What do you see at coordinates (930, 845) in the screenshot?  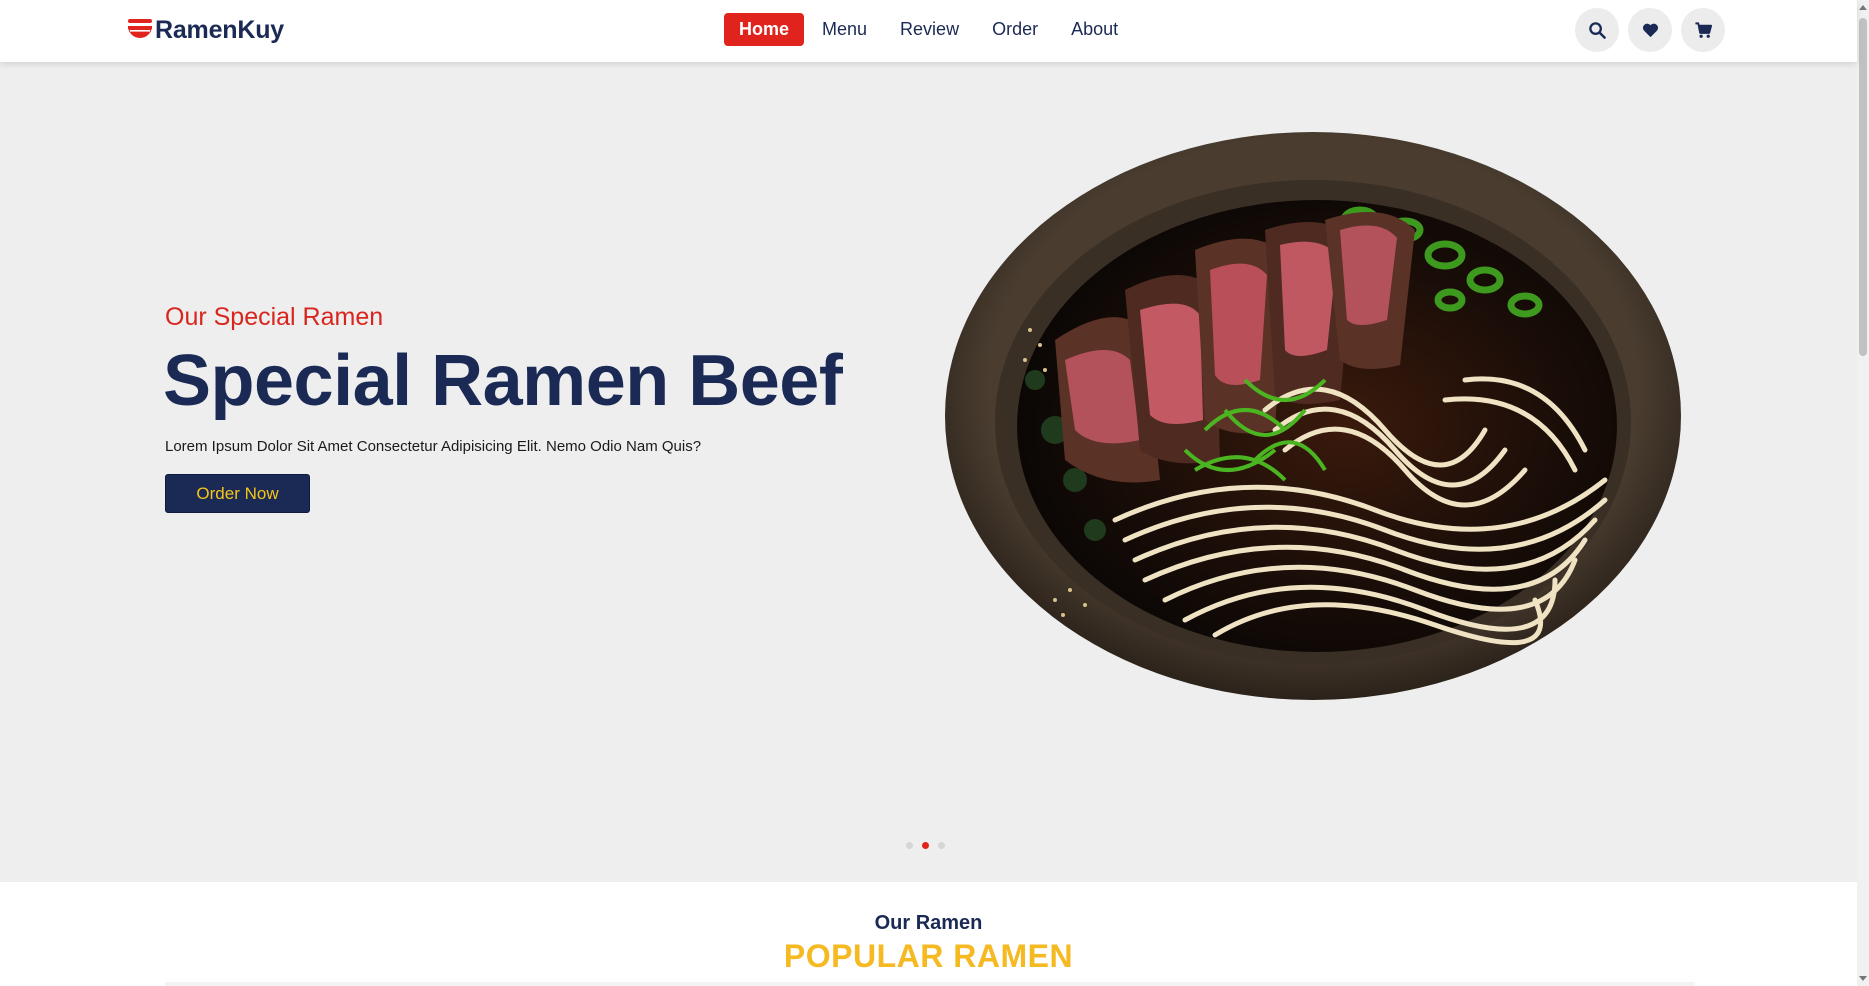 I see `slider-dots` at bounding box center [930, 845].